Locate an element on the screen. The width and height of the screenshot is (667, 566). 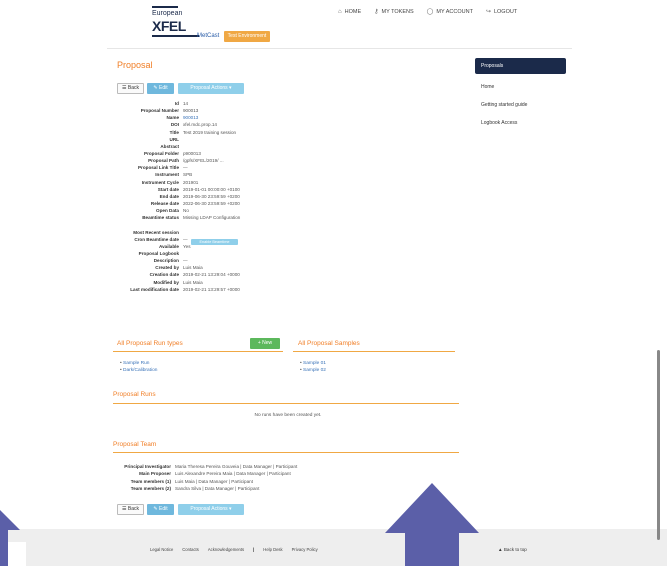
detail-label: Modified by is located at coordinates (166, 282).